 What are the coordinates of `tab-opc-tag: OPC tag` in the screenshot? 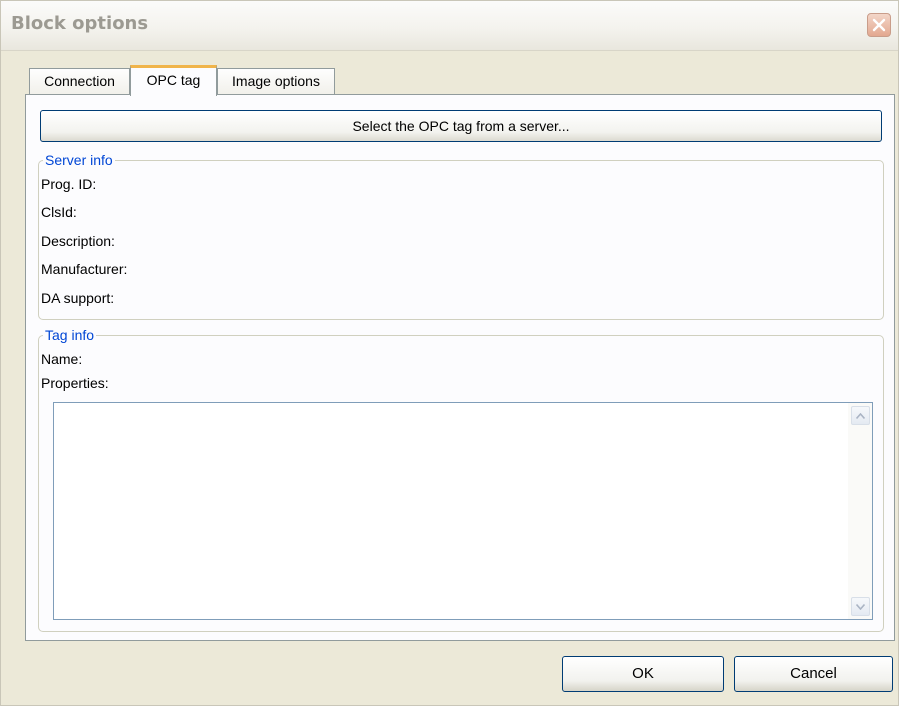 It's located at (173, 80).